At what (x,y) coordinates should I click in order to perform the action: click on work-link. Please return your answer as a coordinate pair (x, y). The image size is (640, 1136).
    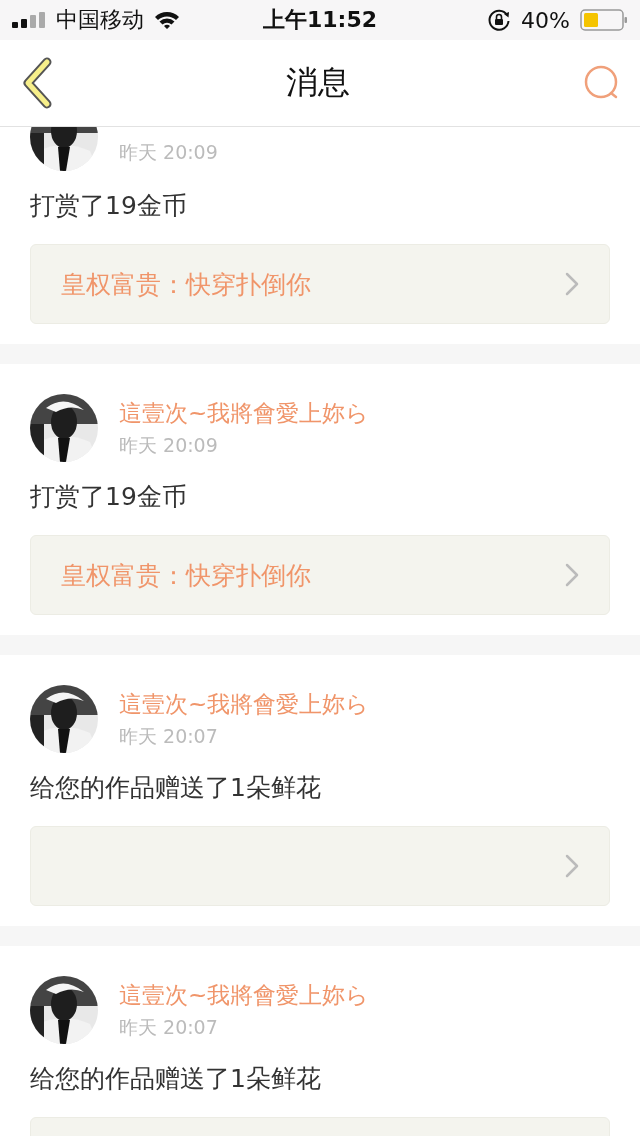
    Looking at the image, I should click on (320, 866).